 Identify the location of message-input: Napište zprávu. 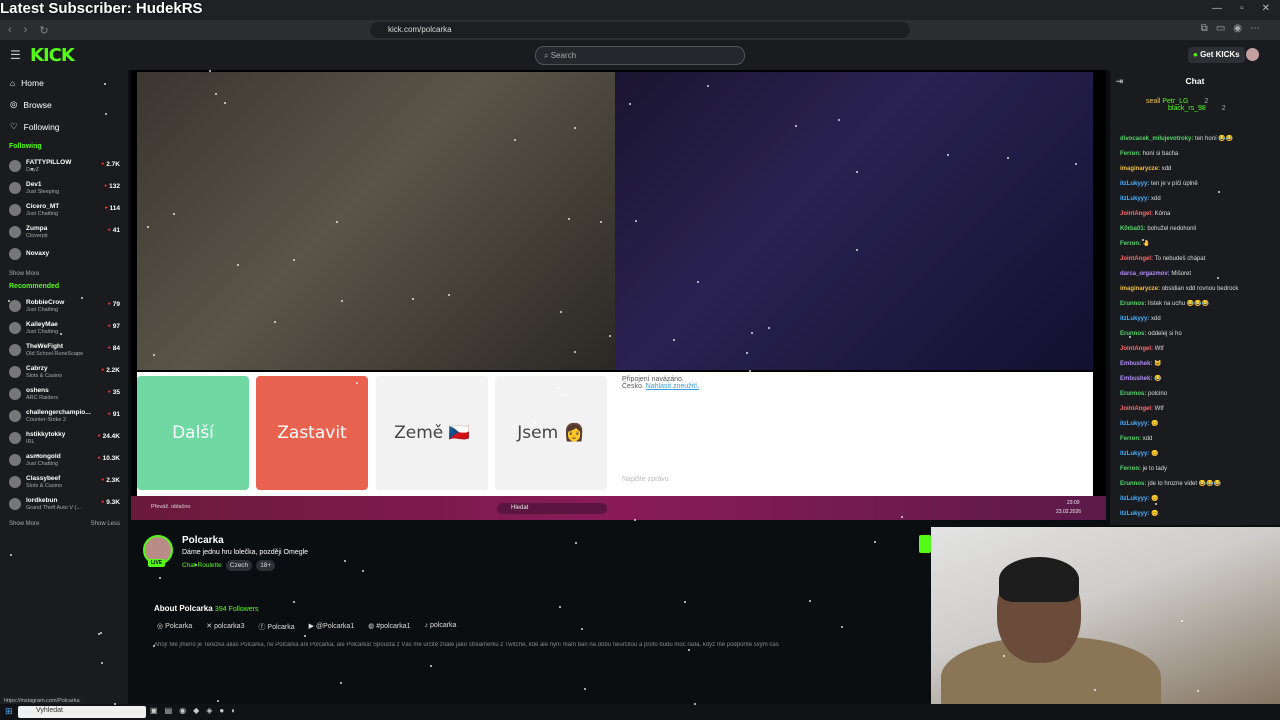
(645, 479).